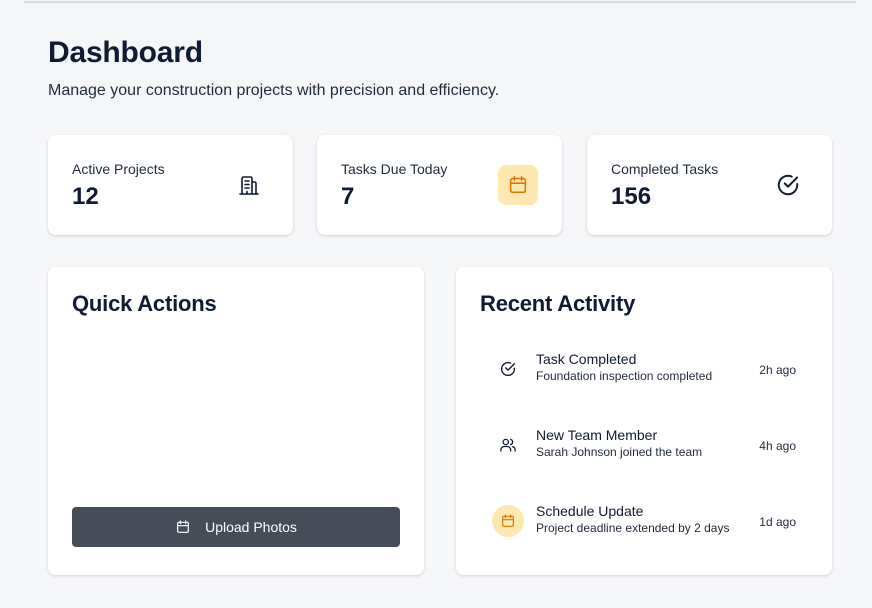  I want to click on stat-label: Active Projects, so click(118, 169).